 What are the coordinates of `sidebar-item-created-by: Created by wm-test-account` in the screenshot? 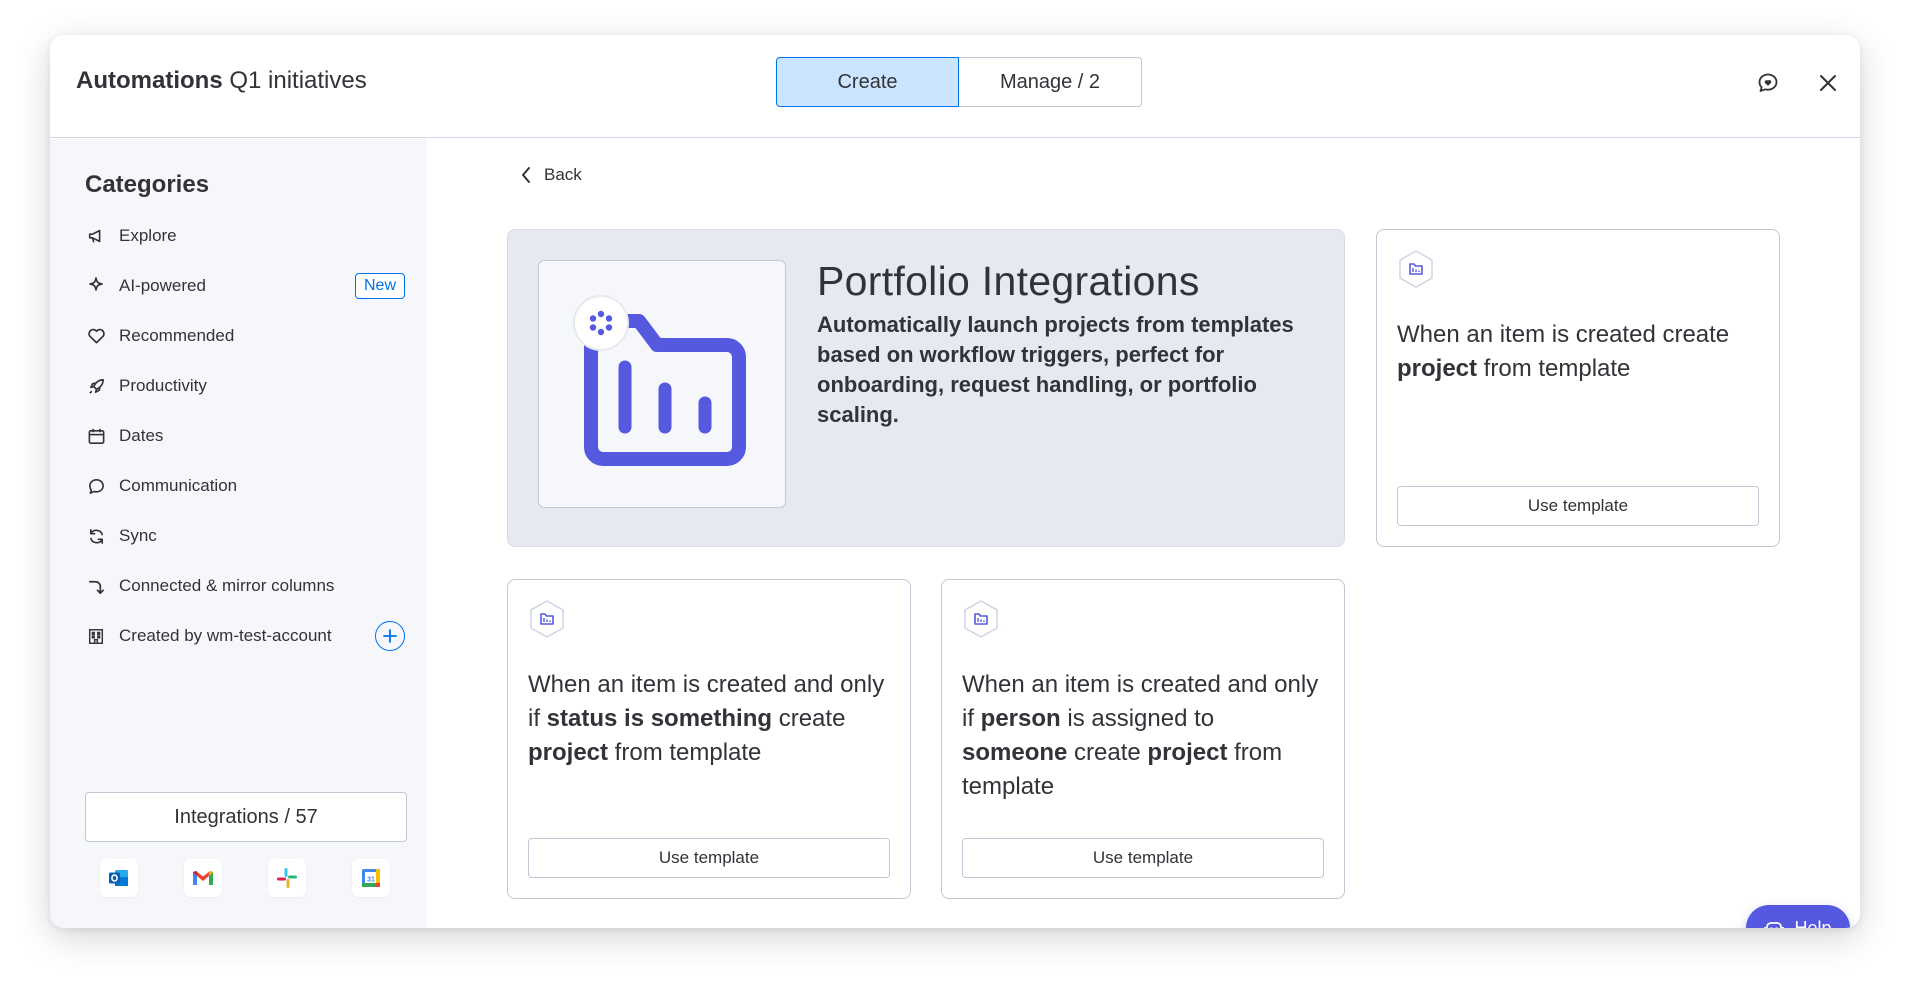 It's located at (245, 636).